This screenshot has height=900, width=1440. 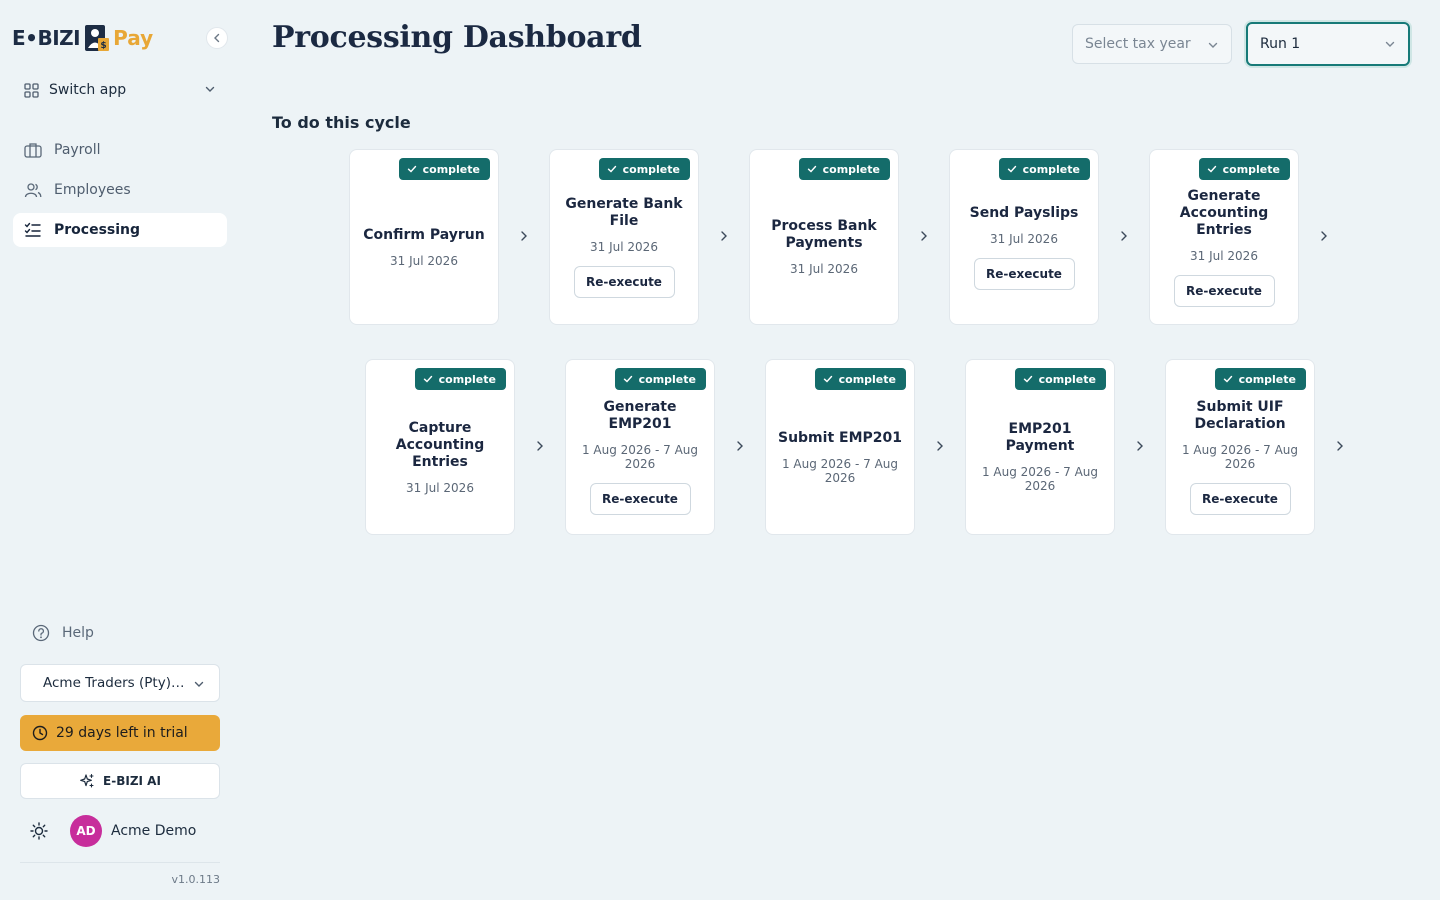 What do you see at coordinates (1224, 212) in the screenshot?
I see `step-title: Generate Accounting Entries` at bounding box center [1224, 212].